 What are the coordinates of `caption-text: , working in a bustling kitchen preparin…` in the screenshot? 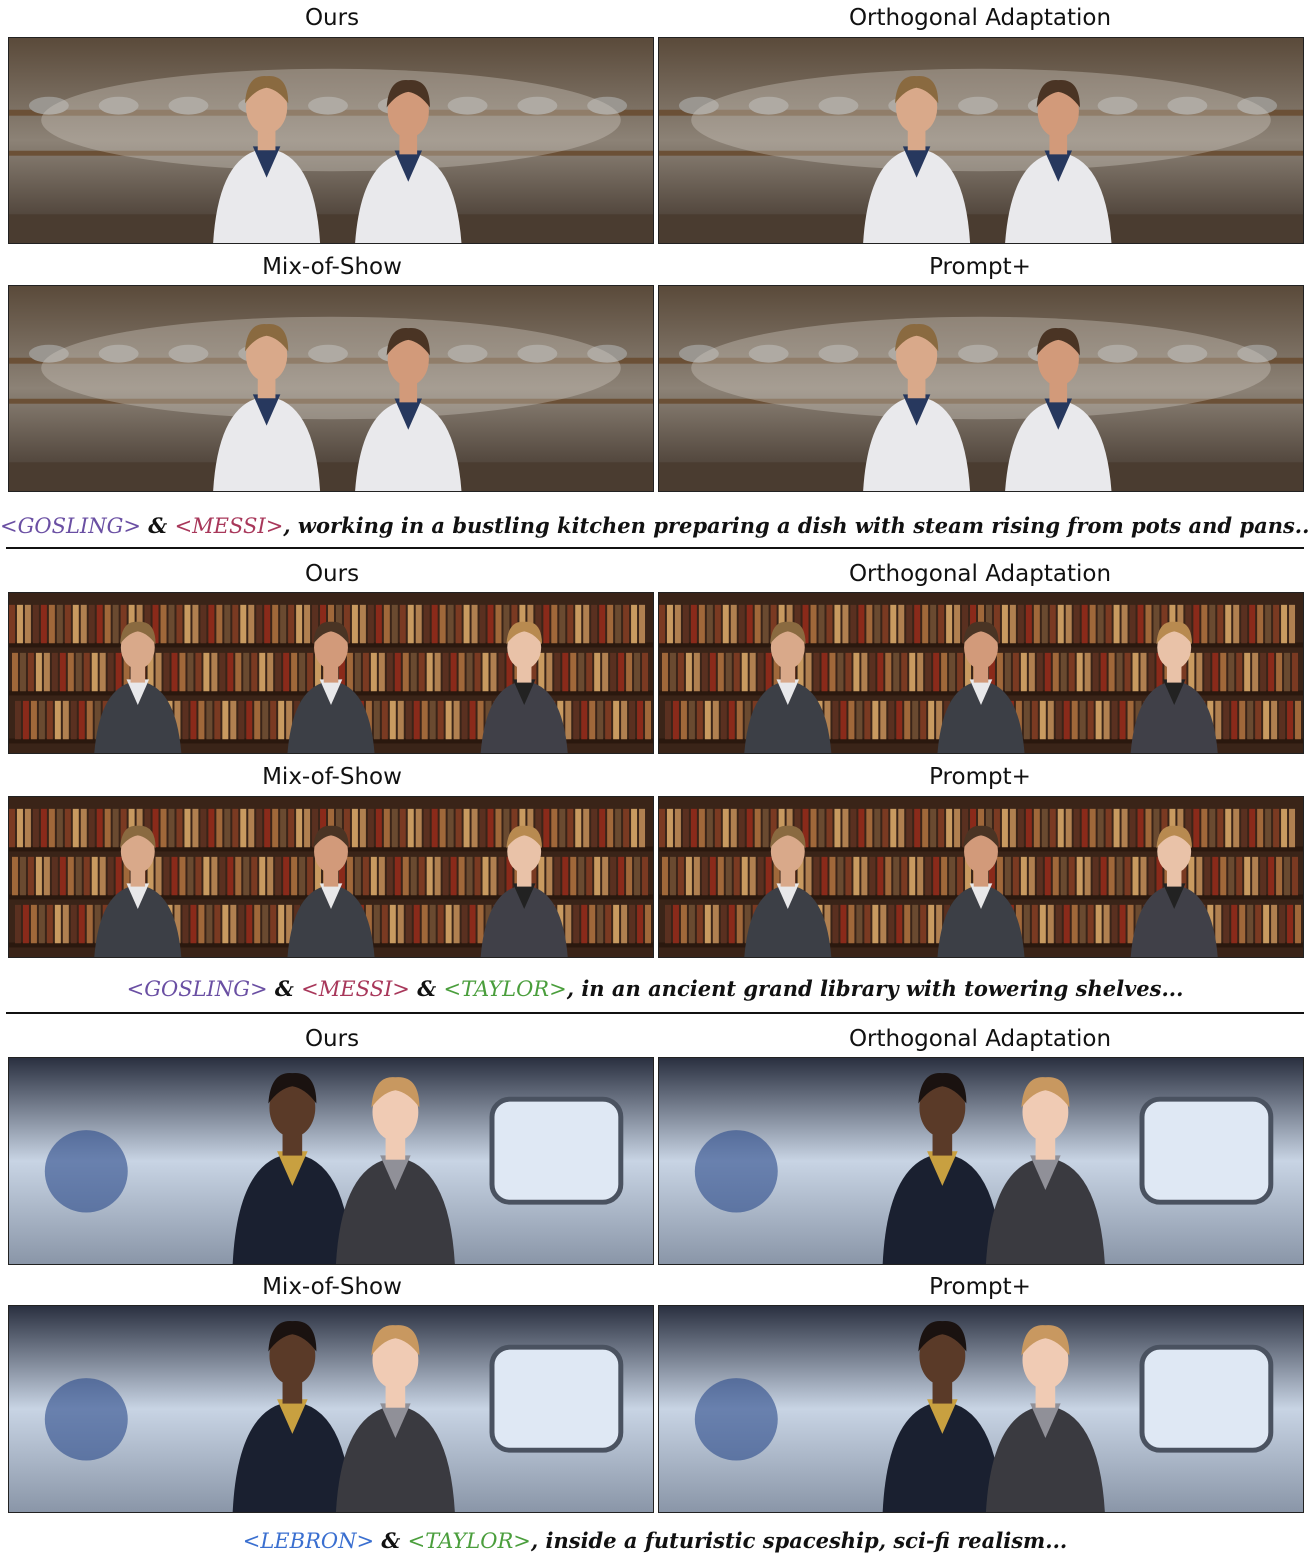 It's located at (796, 525).